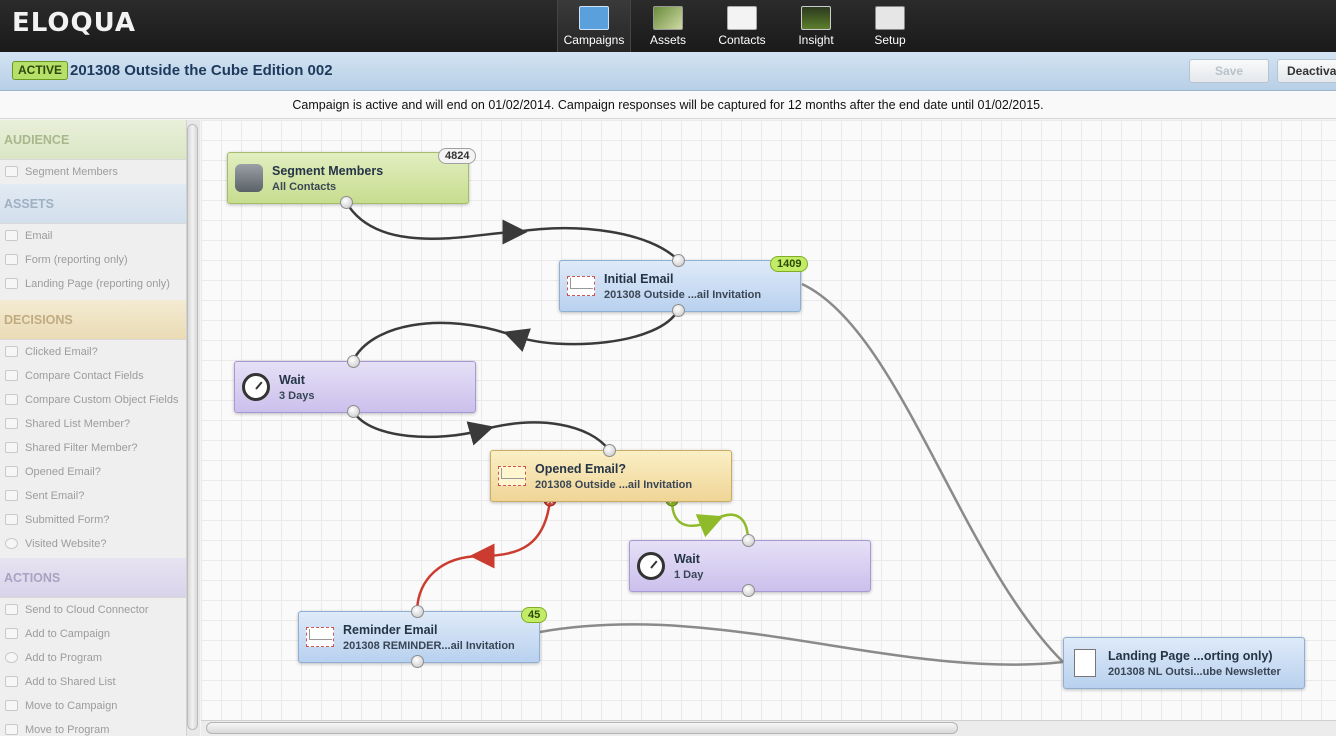 Image resolution: width=1336 pixels, height=736 pixels. Describe the element at coordinates (55, 496) in the screenshot. I see `palette-item-label: Sent Email?` at that location.